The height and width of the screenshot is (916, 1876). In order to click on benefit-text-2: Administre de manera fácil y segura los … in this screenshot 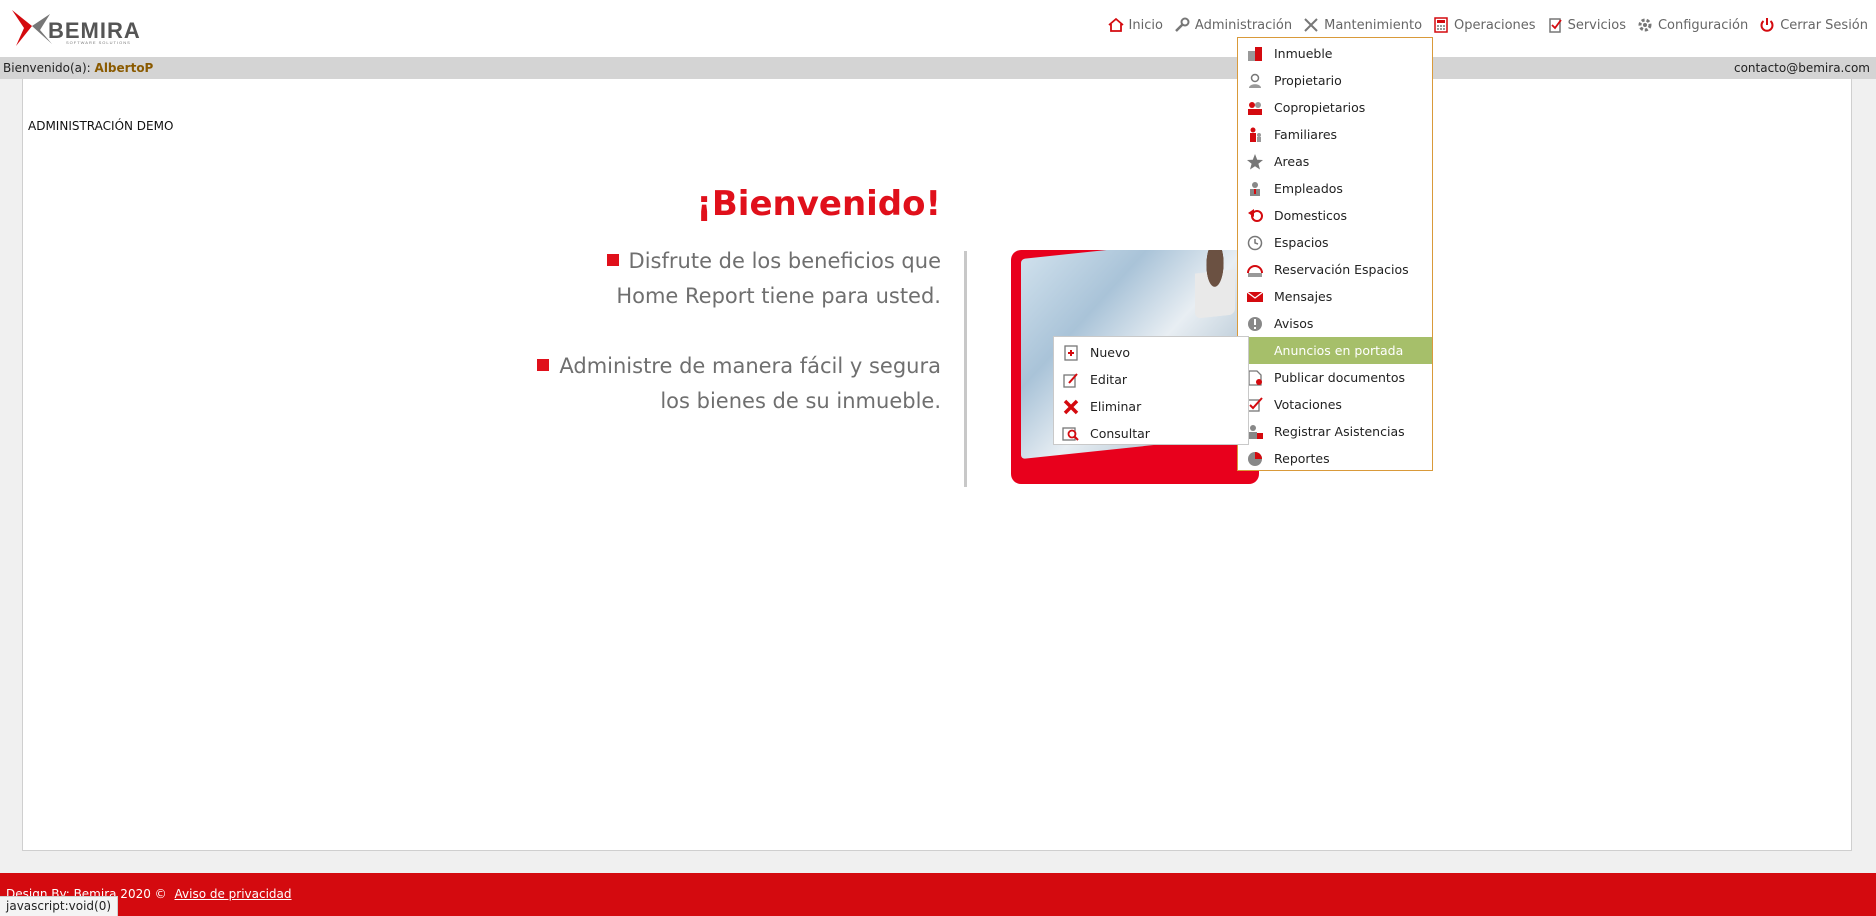, I will do `click(739, 384)`.